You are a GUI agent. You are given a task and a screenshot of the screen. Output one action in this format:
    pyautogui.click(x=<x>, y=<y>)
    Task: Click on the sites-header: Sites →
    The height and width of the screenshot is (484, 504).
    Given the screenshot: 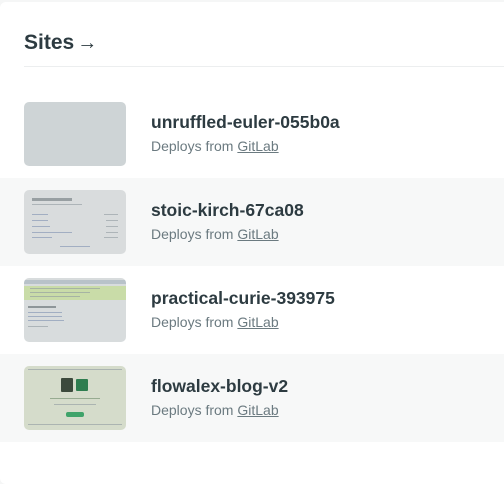 What is the action you would take?
    pyautogui.click(x=264, y=49)
    